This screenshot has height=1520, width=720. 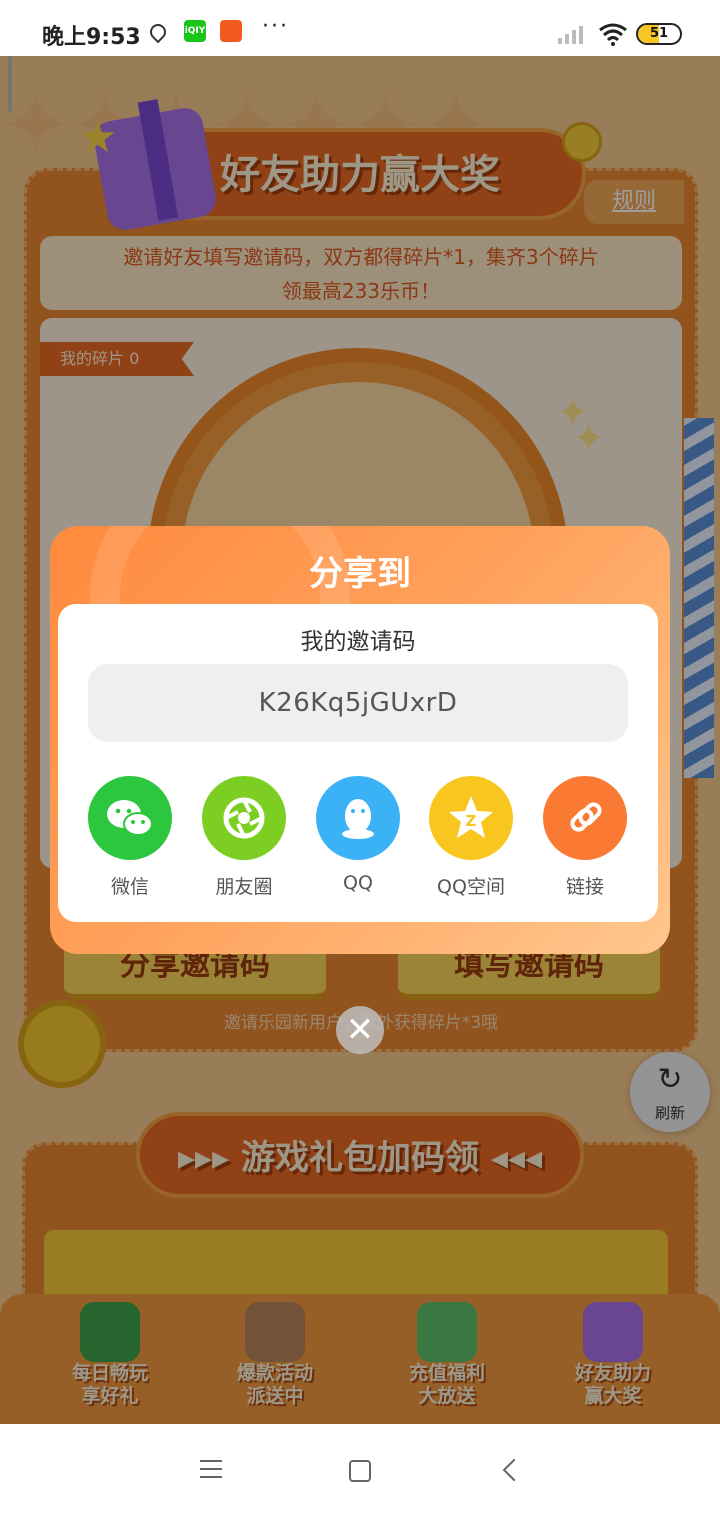 I want to click on battery-percent: 51, so click(x=659, y=33).